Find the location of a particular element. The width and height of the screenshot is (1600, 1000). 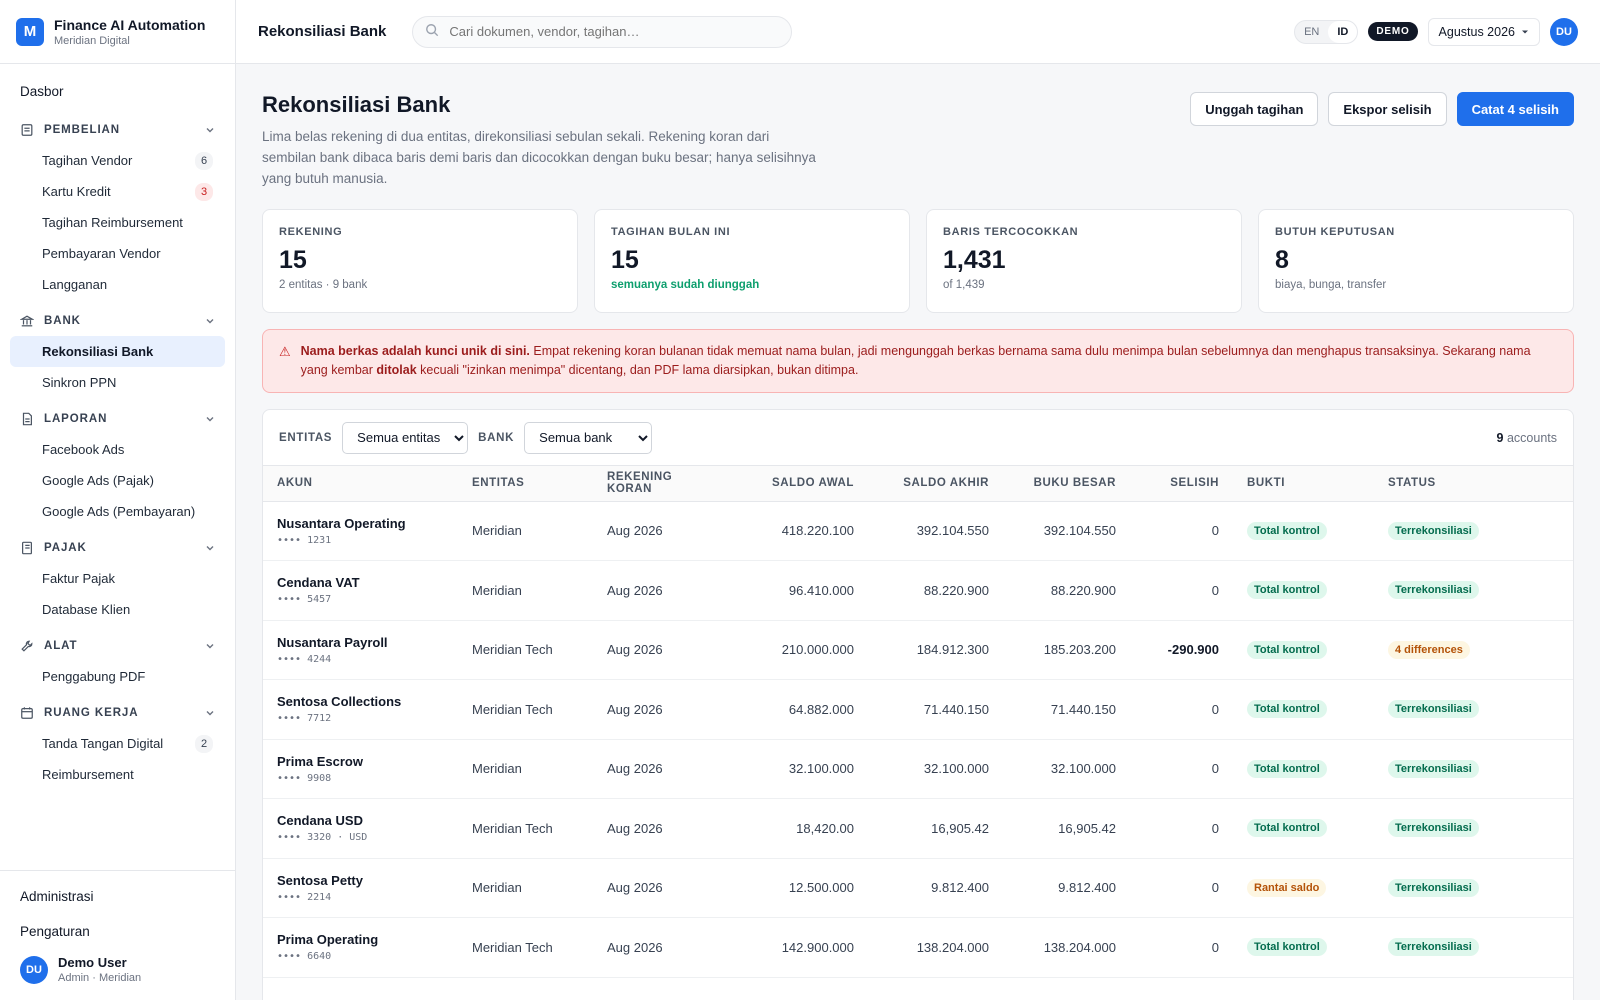

sidebar-item-database-klien: Database Klien is located at coordinates (117, 609).